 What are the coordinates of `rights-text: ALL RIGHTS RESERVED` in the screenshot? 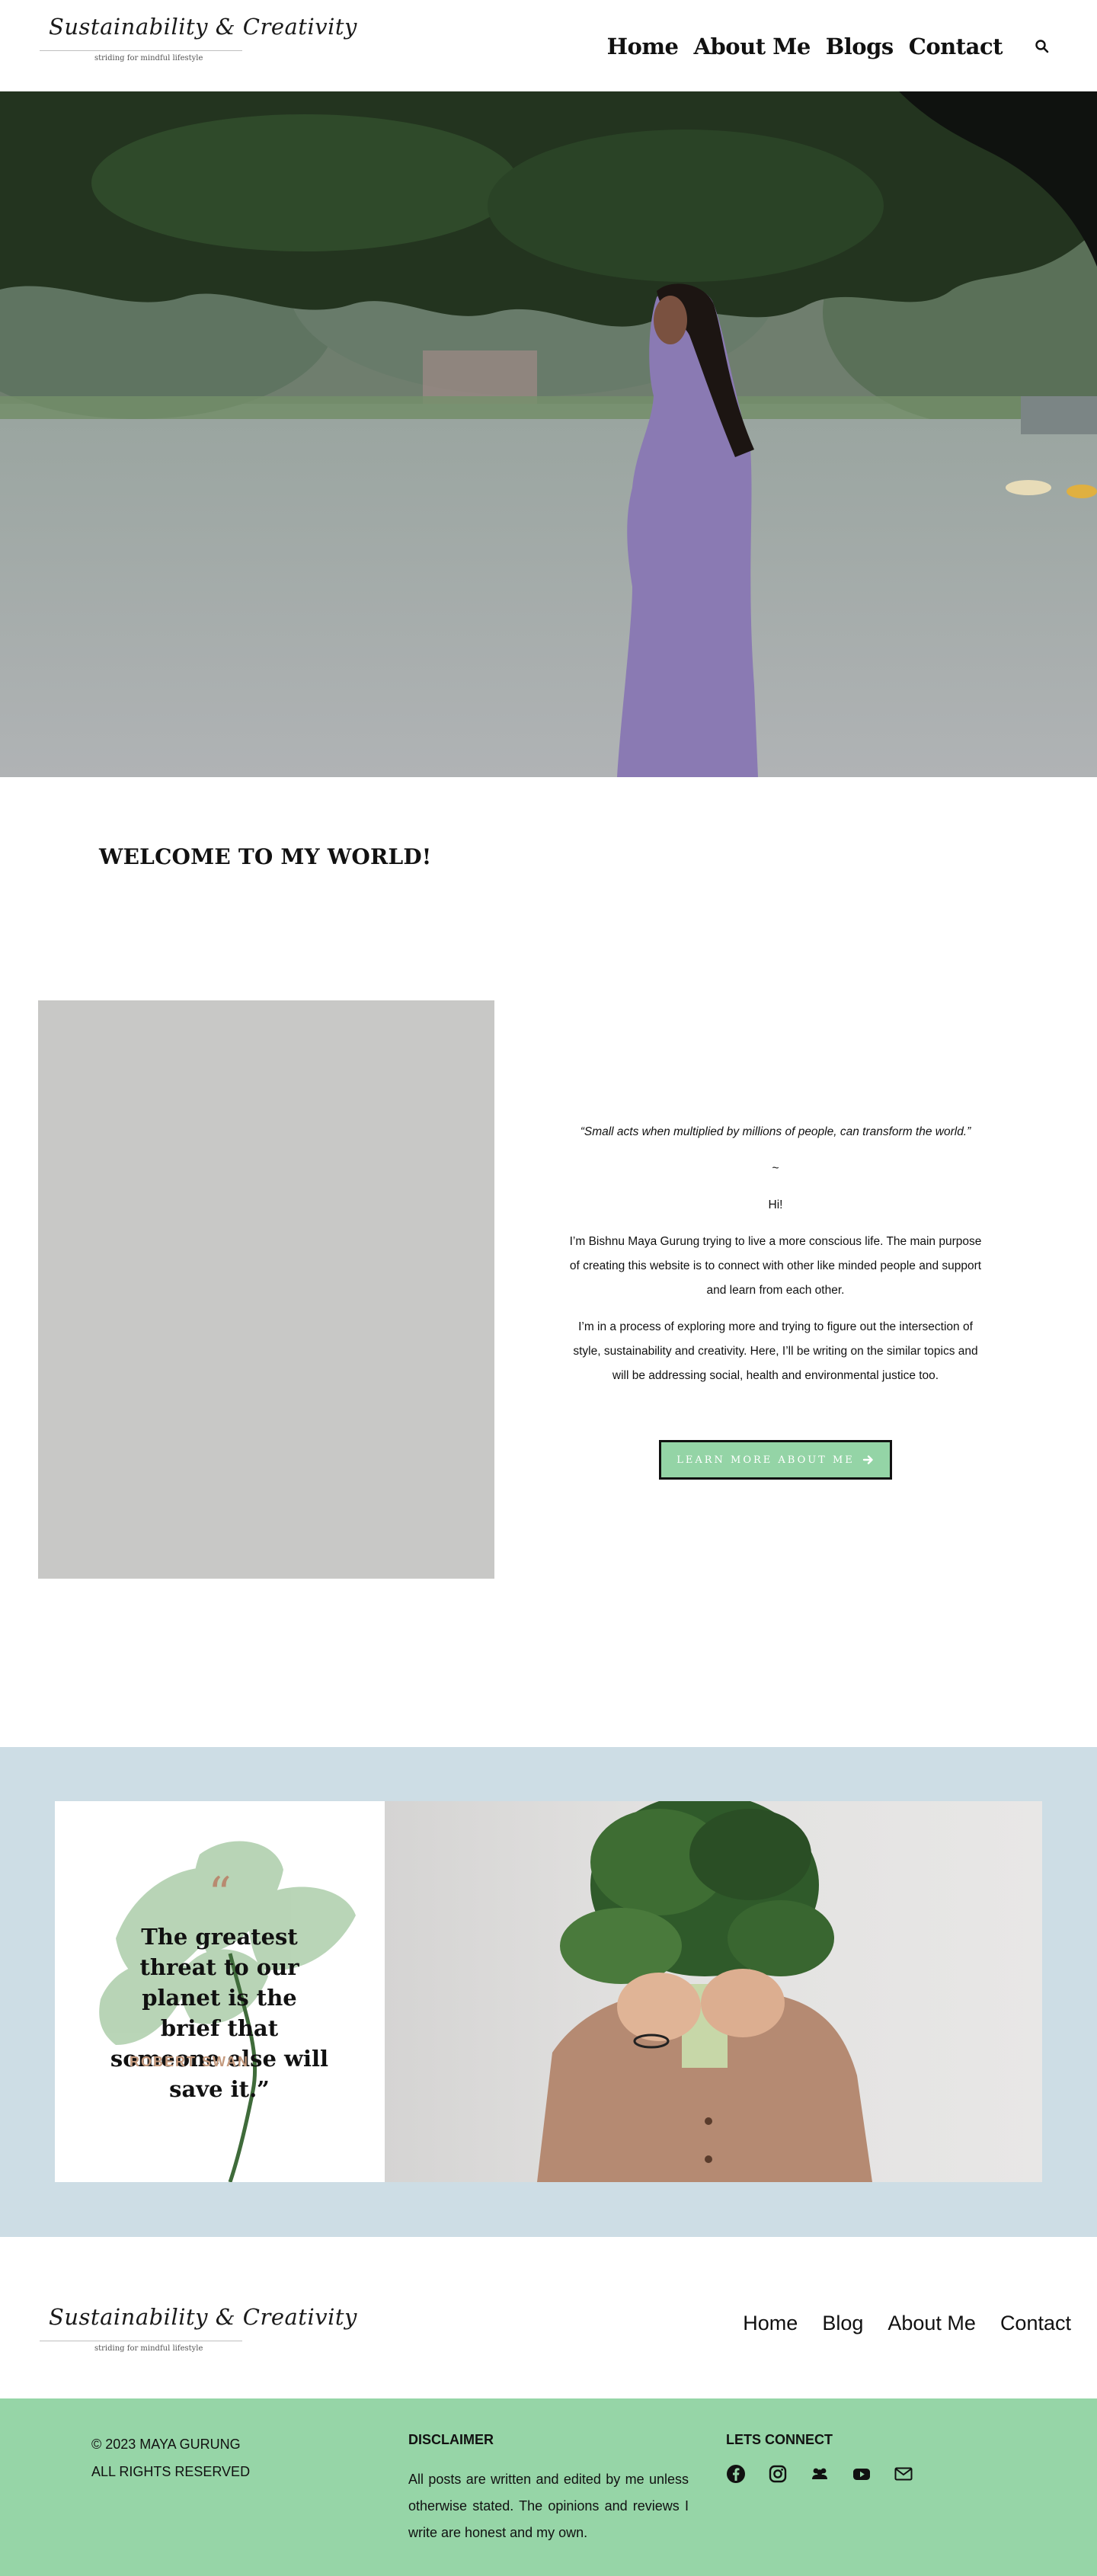 It's located at (171, 2471).